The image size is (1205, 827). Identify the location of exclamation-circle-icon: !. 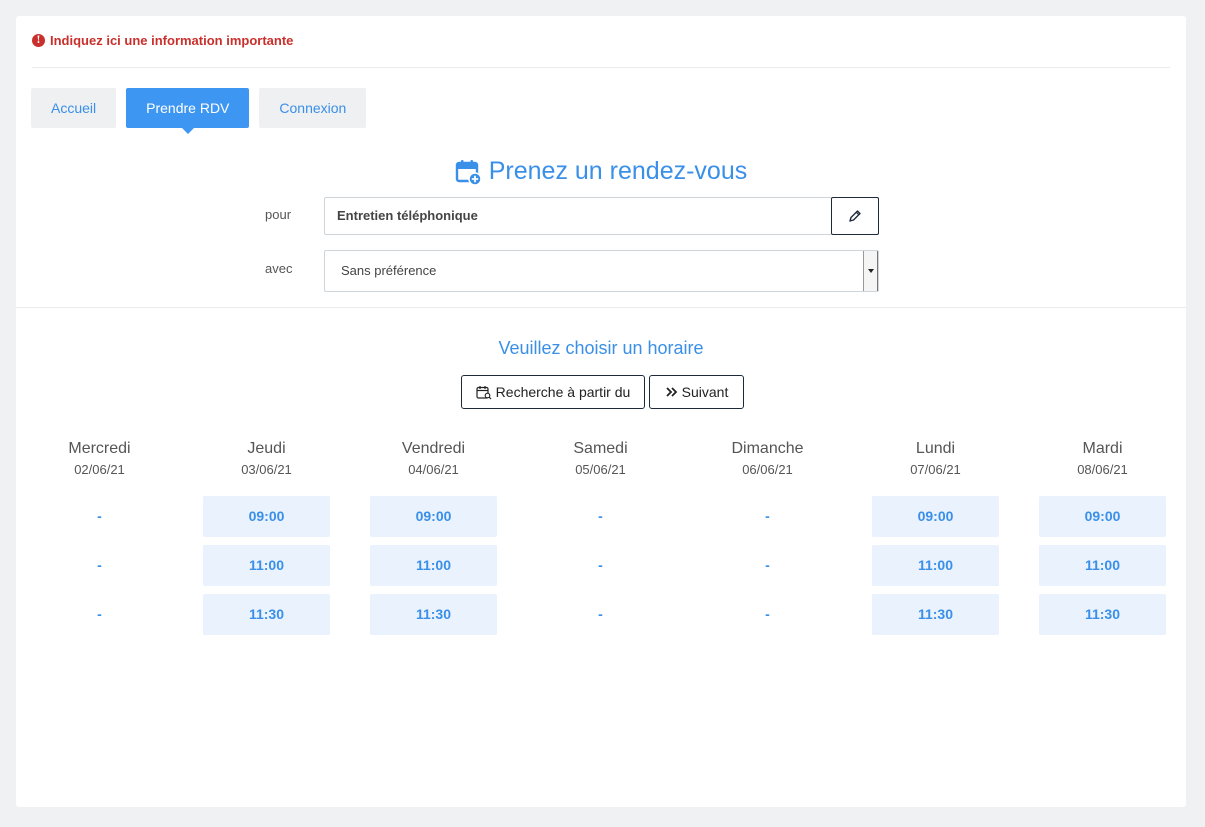
(38, 40).